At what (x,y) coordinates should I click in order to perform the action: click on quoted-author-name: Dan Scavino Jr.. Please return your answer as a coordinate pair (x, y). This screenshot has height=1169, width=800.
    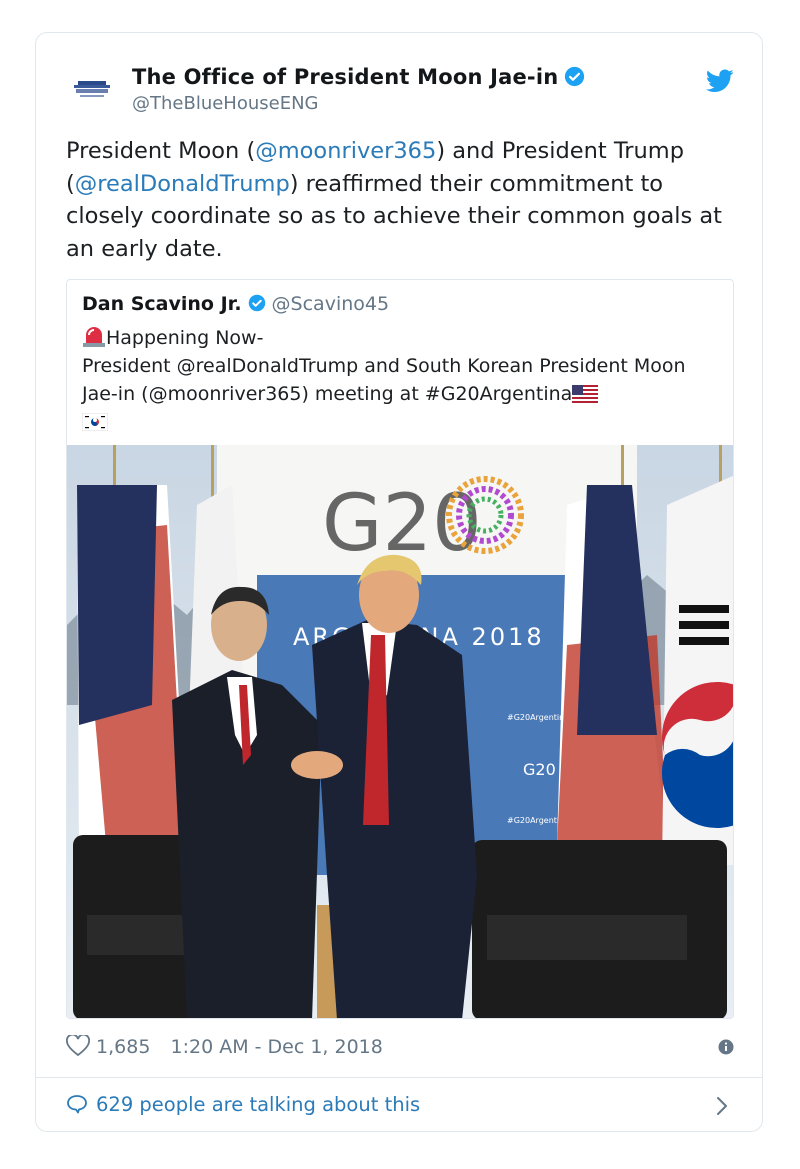
    Looking at the image, I should click on (162, 304).